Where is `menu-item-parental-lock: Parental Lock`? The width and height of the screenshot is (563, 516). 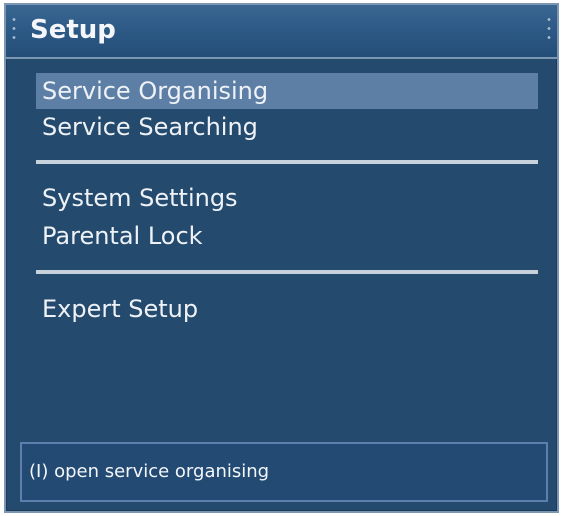 menu-item-parental-lock: Parental Lock is located at coordinates (287, 236).